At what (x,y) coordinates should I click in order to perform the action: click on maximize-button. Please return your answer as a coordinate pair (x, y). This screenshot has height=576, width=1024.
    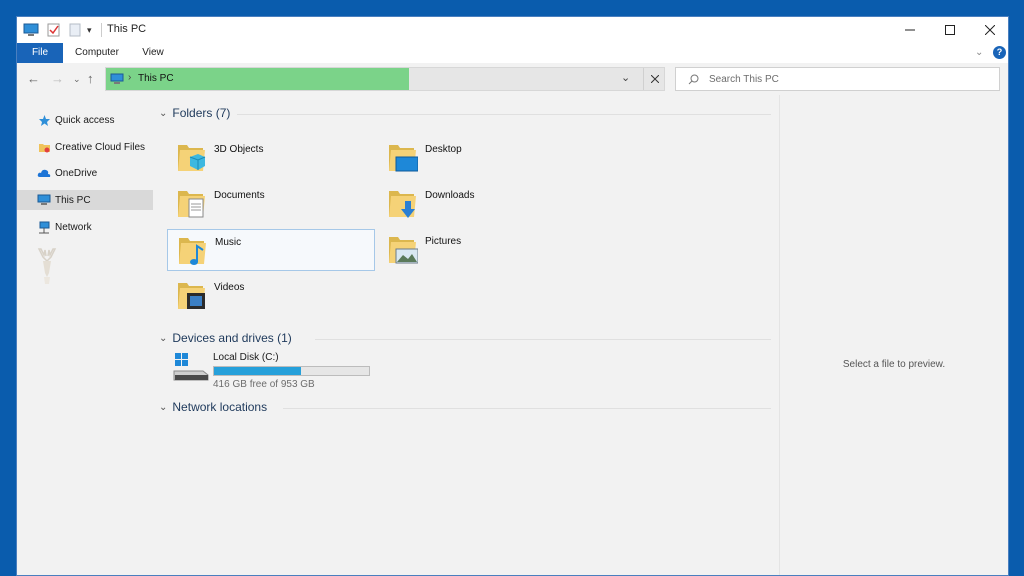
    Looking at the image, I should click on (950, 30).